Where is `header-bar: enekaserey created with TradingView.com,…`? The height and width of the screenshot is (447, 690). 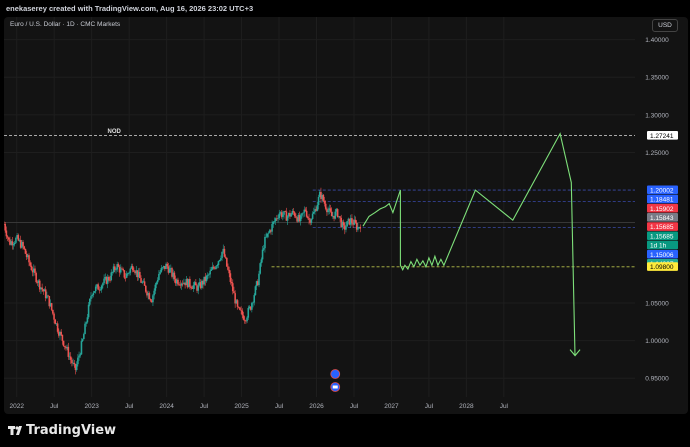
header-bar: enekaserey created with TradingView.com,… is located at coordinates (345, 8).